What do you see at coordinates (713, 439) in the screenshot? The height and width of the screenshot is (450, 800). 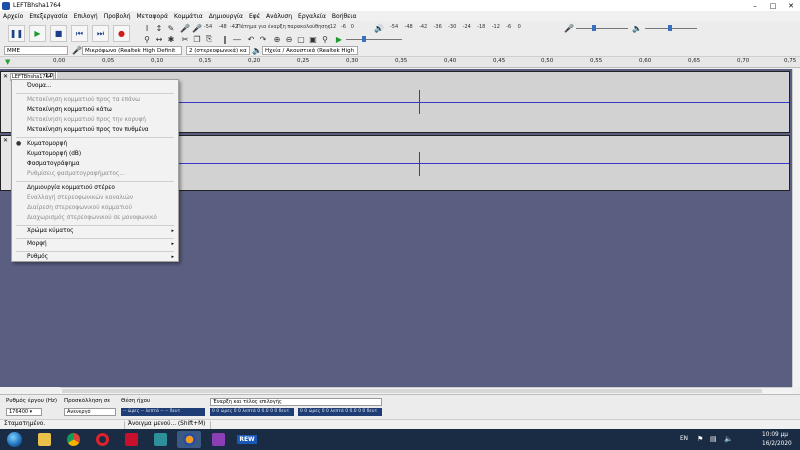 I see `network-icon: ▤` at bounding box center [713, 439].